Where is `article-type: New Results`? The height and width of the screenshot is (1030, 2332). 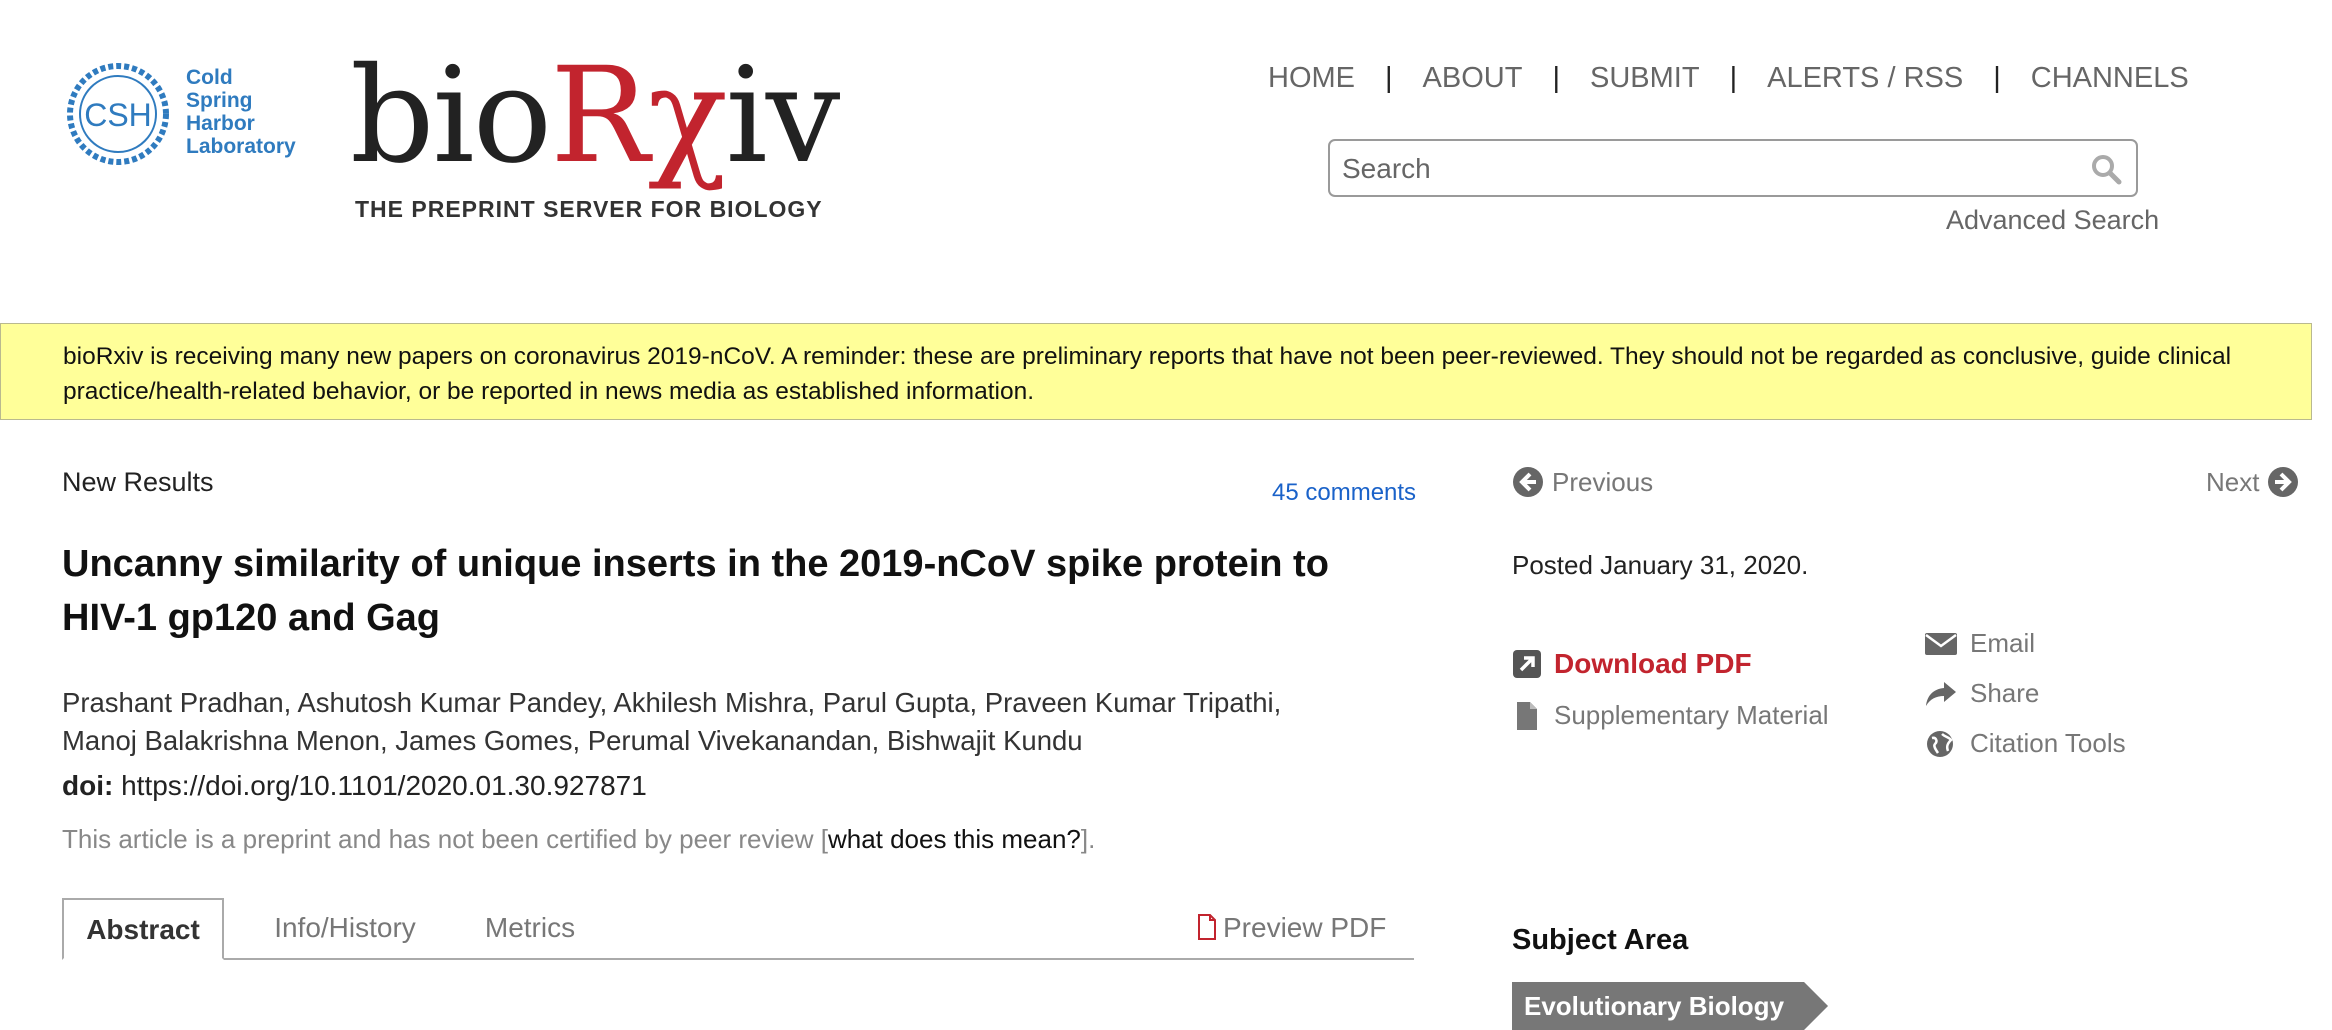
article-type: New Results is located at coordinates (138, 482).